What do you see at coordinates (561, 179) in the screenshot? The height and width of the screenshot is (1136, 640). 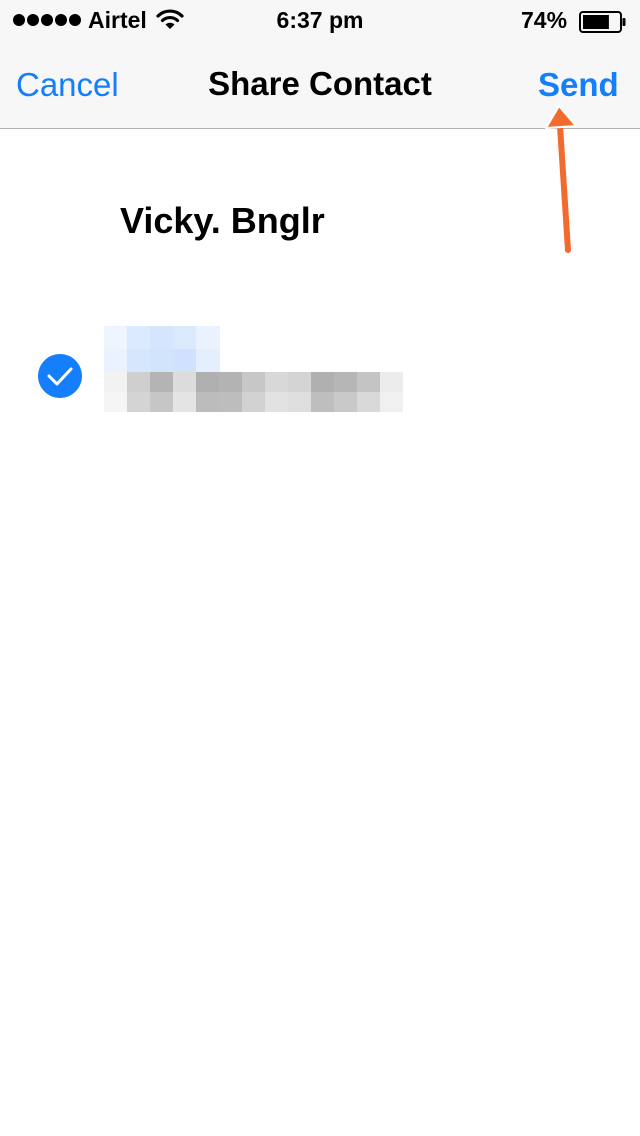 I see `arrow-up-annotation` at bounding box center [561, 179].